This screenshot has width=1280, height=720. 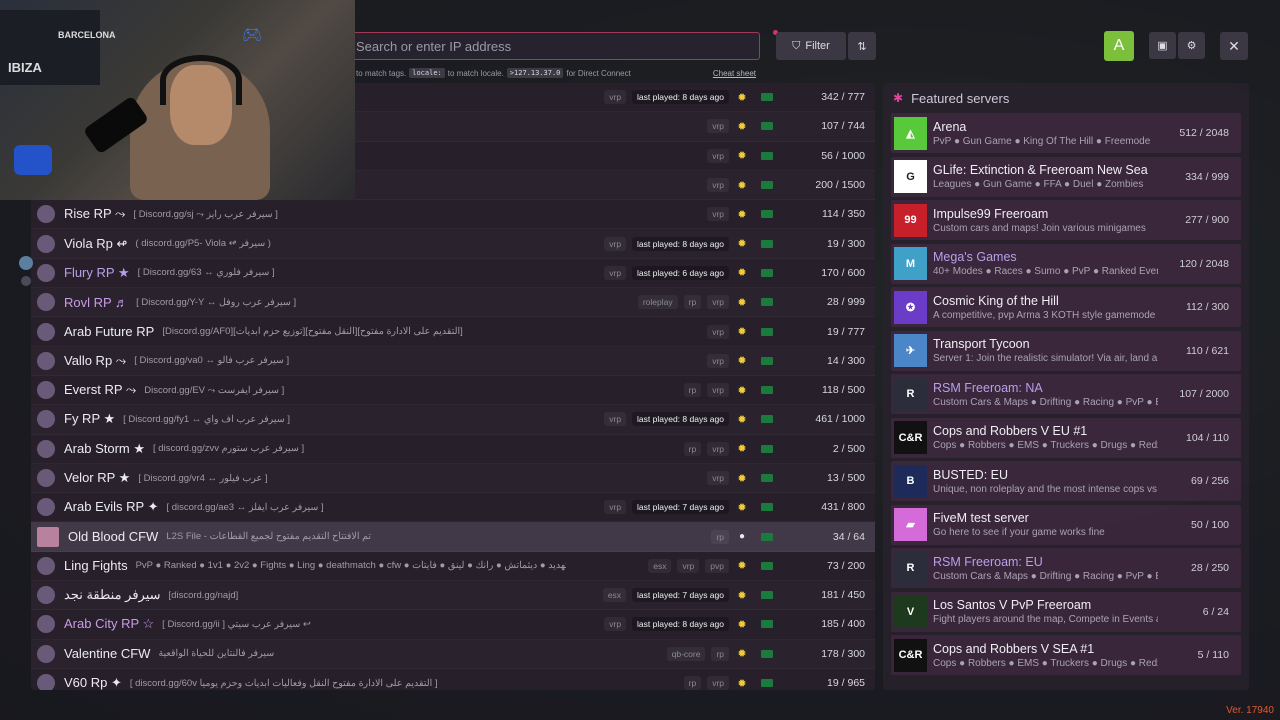 What do you see at coordinates (843, 272) in the screenshot?
I see `player-count: 170 / 600` at bounding box center [843, 272].